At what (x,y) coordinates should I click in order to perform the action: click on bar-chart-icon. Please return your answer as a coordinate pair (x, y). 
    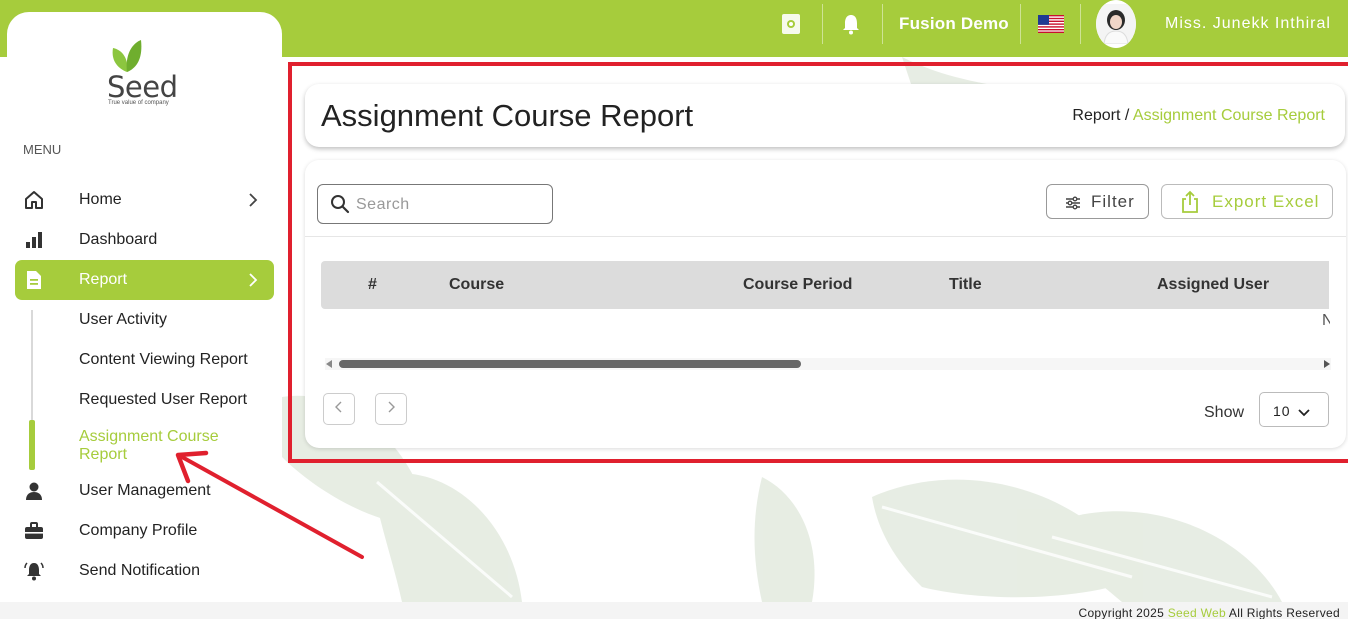
    Looking at the image, I should click on (34, 240).